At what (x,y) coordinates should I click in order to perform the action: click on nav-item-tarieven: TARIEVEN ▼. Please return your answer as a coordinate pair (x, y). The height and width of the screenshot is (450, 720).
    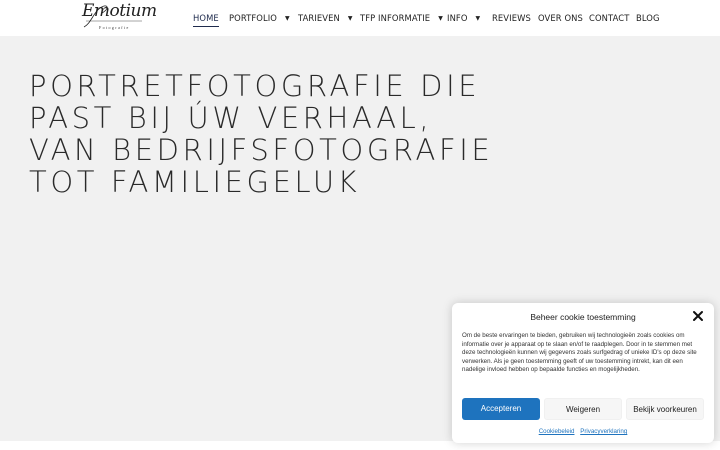
    Looking at the image, I should click on (325, 18).